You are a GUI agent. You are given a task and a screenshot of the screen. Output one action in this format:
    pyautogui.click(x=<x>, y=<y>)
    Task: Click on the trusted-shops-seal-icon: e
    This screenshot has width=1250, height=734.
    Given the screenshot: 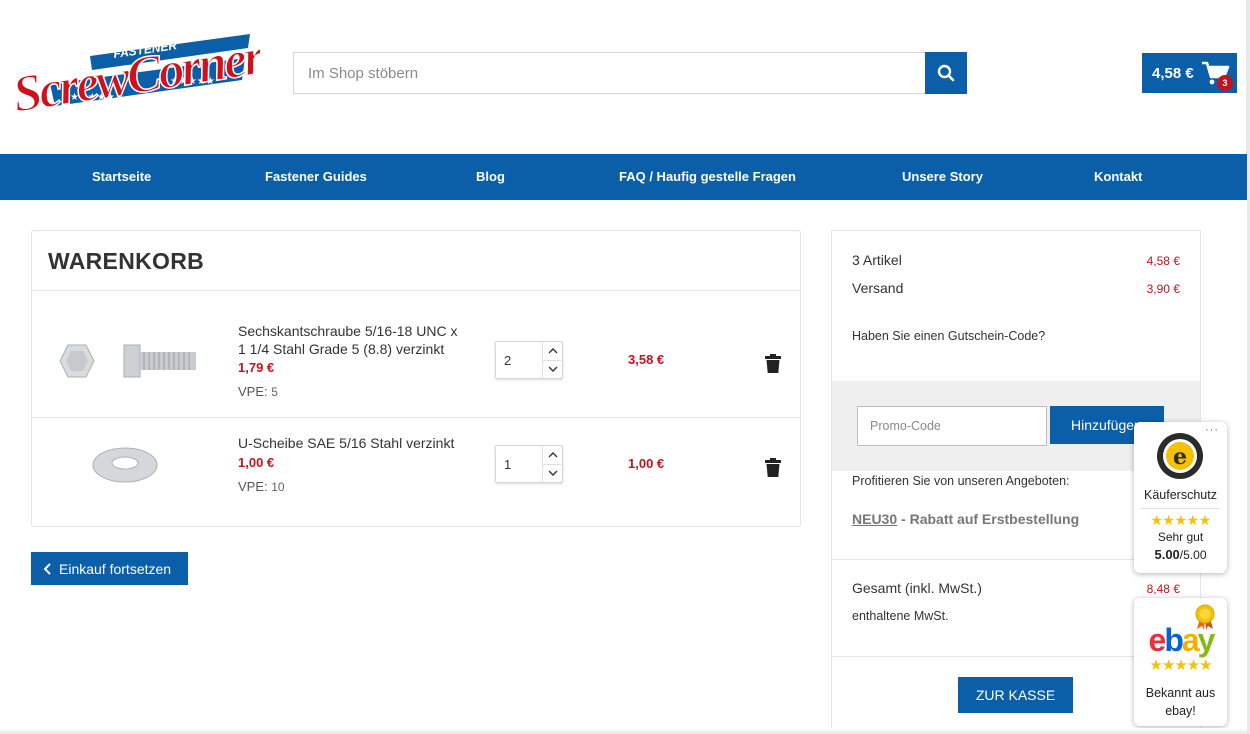 What is the action you would take?
    pyautogui.click(x=1180, y=456)
    